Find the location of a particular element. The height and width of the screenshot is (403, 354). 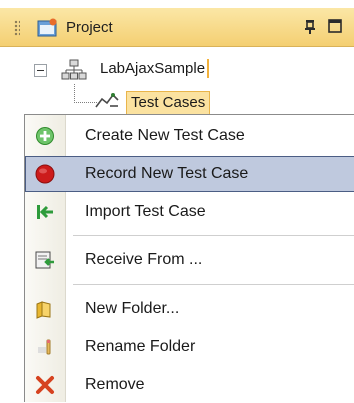

menu-item-label: Create New Test Case is located at coordinates (165, 135).